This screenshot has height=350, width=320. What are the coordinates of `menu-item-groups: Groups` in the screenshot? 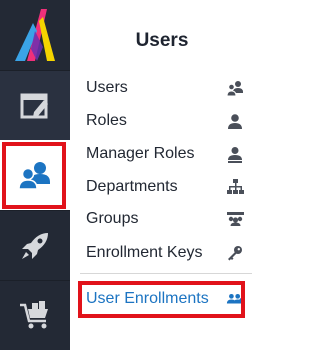 It's located at (165, 219).